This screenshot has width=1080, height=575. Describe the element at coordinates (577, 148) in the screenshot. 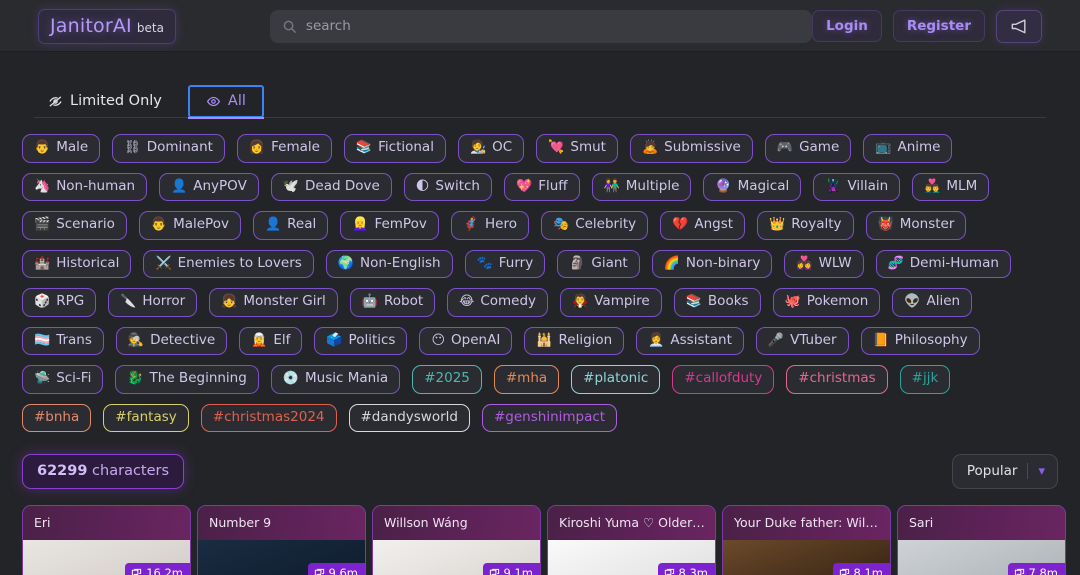

I see `tag-chip: 💘 Smut` at that location.